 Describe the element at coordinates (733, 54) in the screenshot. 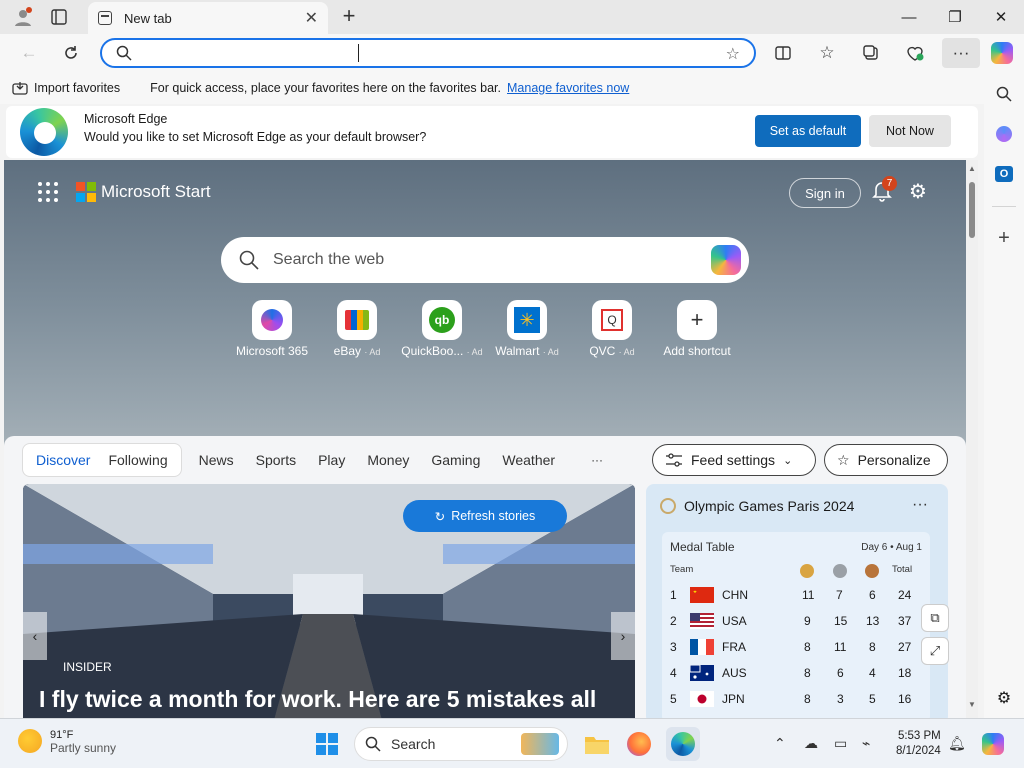

I see `favorite-star-icon: ☆` at that location.